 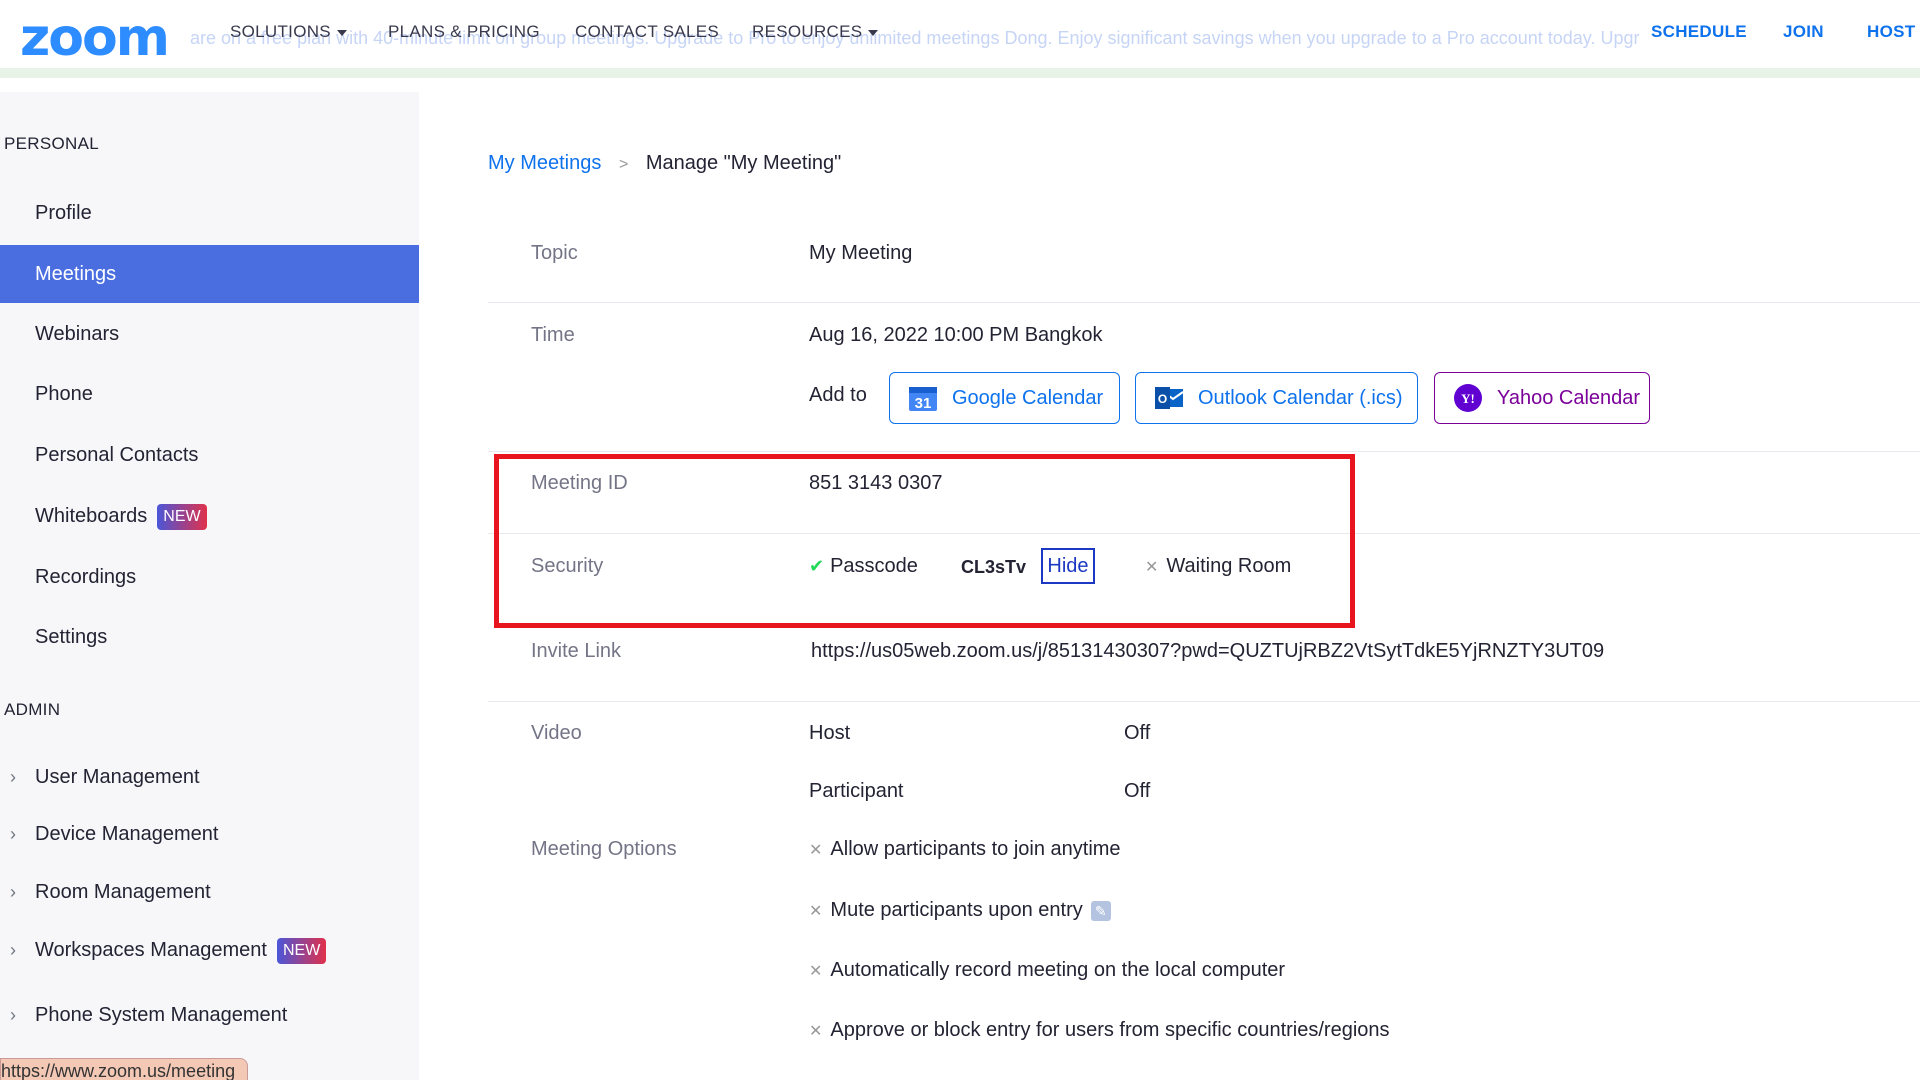 What do you see at coordinates (1276, 398) in the screenshot?
I see `outlook-calendar-button: O Outlook Calendar (.ics)` at bounding box center [1276, 398].